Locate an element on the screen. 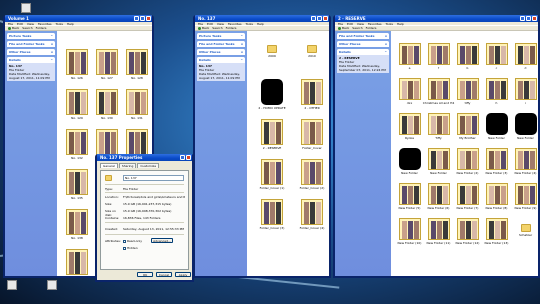 The width and height of the screenshot is (540, 304). folder-item: New Folder (9) is located at coordinates (525, 196).